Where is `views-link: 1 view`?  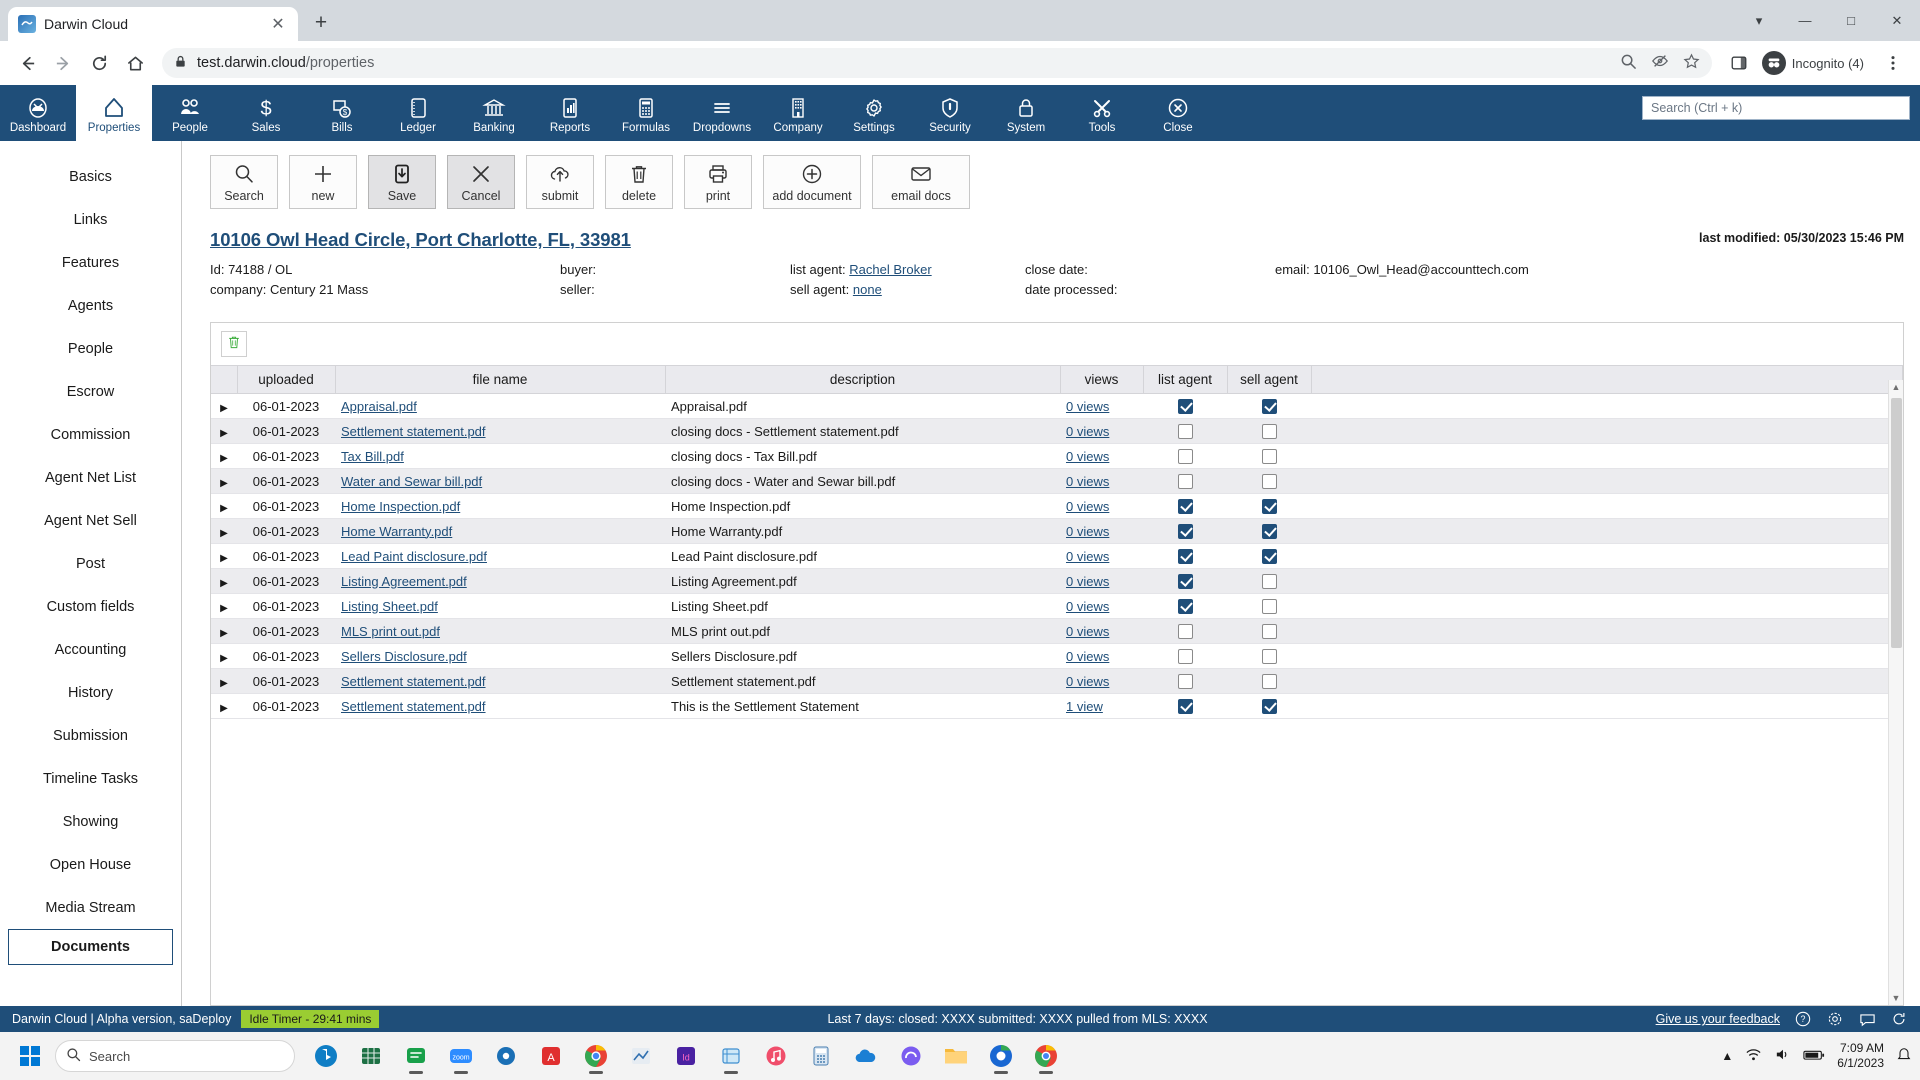
views-link: 1 view is located at coordinates (1084, 706).